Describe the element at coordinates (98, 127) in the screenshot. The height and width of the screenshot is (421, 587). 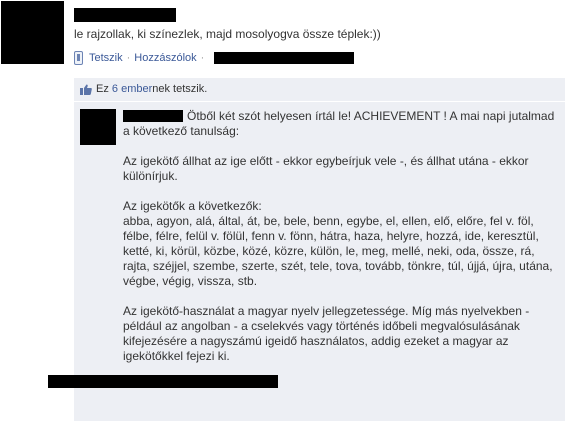
I see `commenter-avatar` at that location.